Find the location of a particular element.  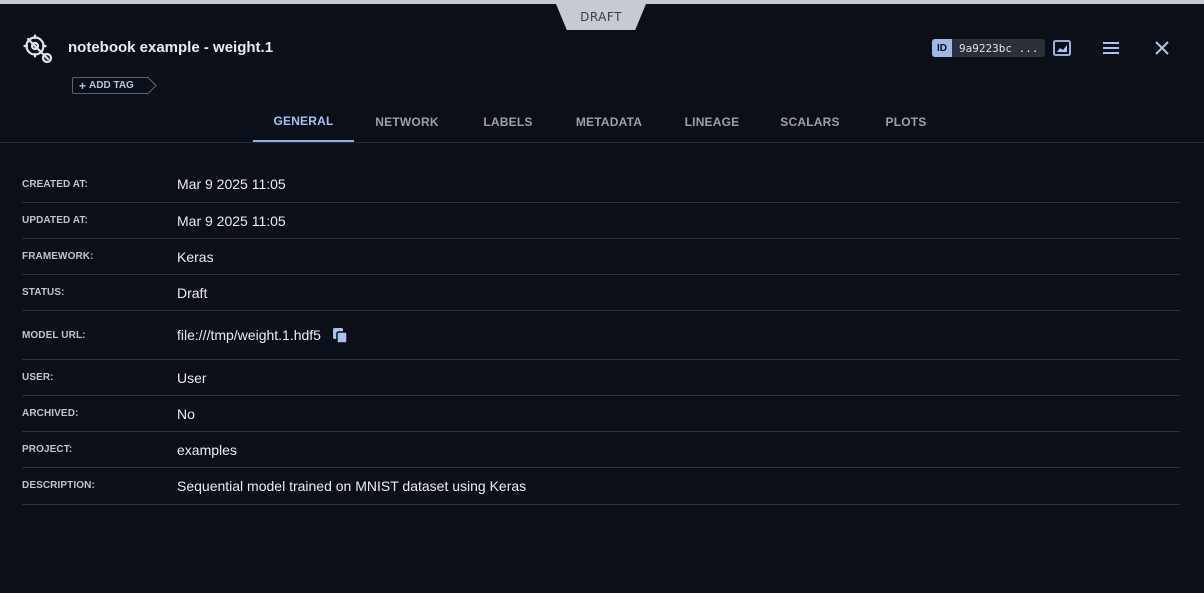

detail-row-model-url: MODEL URL: file:///tmp/weight.1.hdf5 is located at coordinates (601, 335).